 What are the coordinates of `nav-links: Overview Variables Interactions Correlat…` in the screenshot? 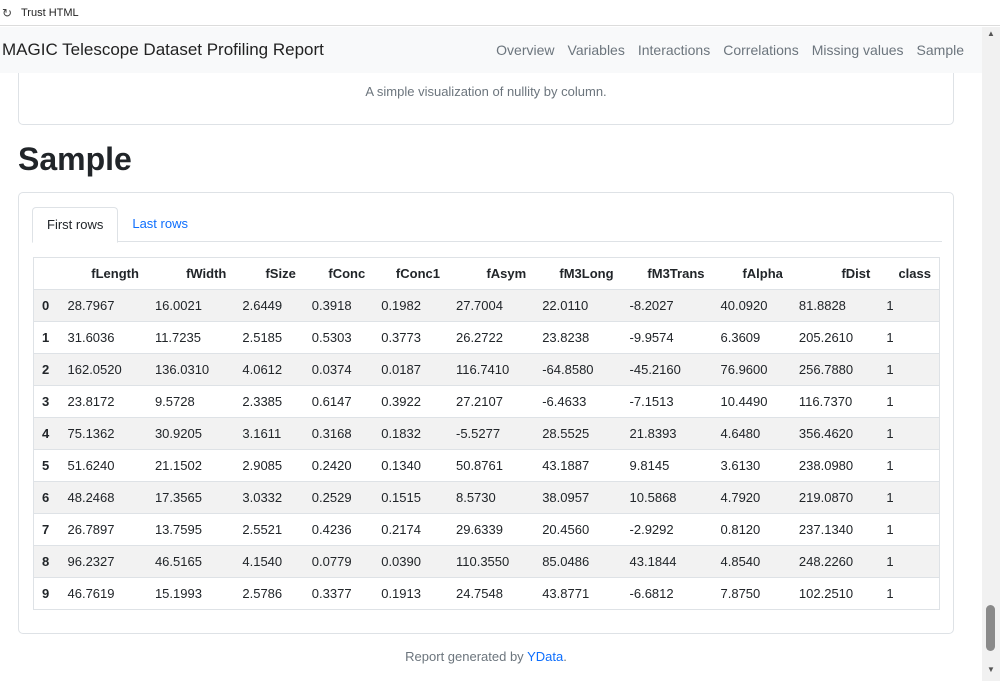 It's located at (723, 50).